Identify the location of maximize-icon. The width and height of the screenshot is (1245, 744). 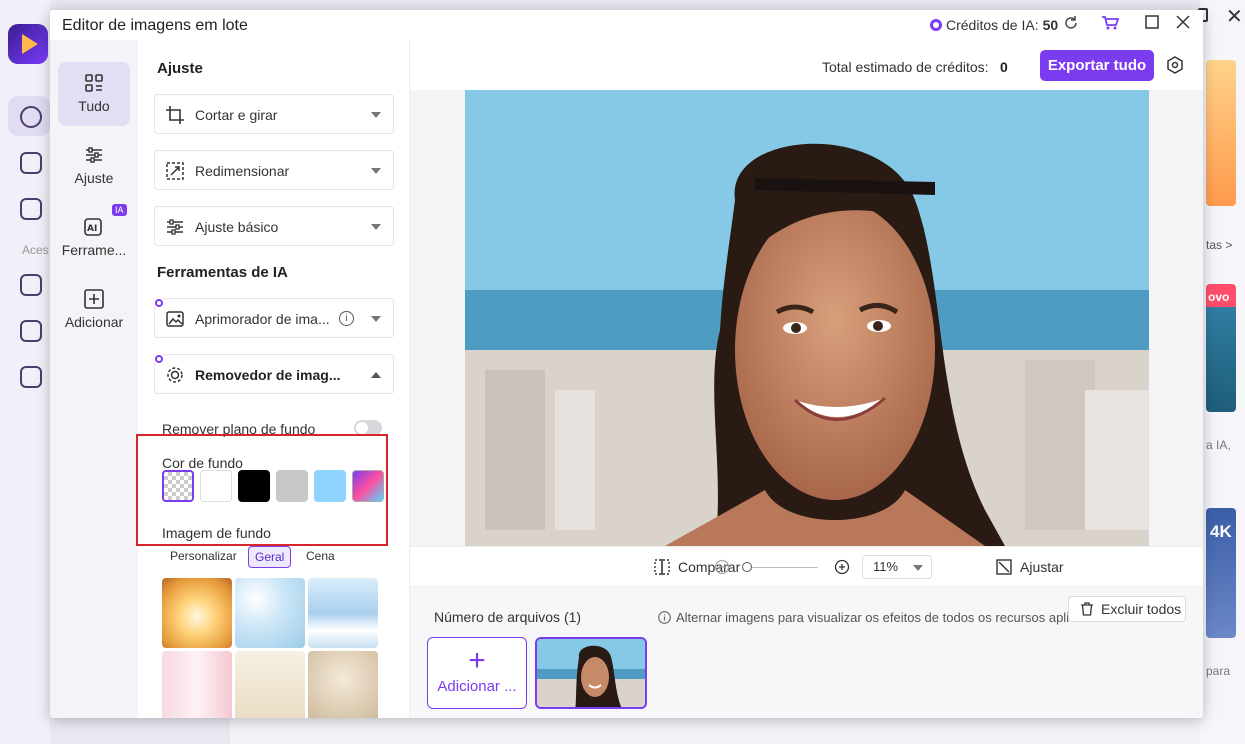
(1152, 25).